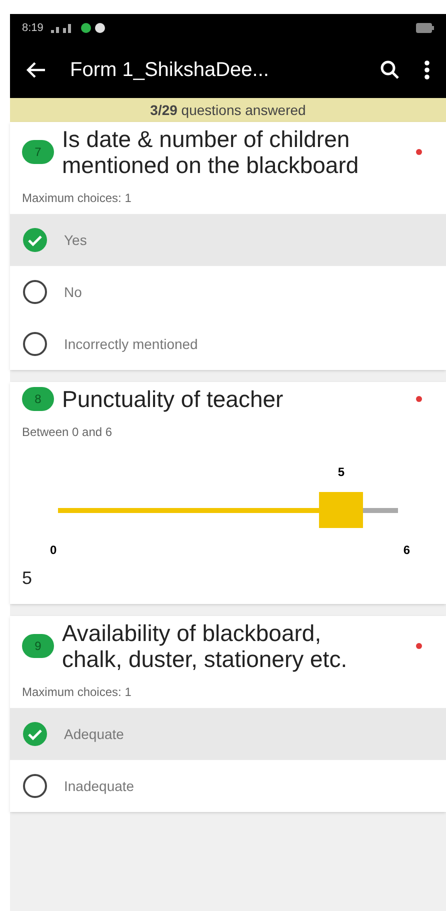  Describe the element at coordinates (228, 110) in the screenshot. I see `progress-banner: 3/29 questions answered` at that location.